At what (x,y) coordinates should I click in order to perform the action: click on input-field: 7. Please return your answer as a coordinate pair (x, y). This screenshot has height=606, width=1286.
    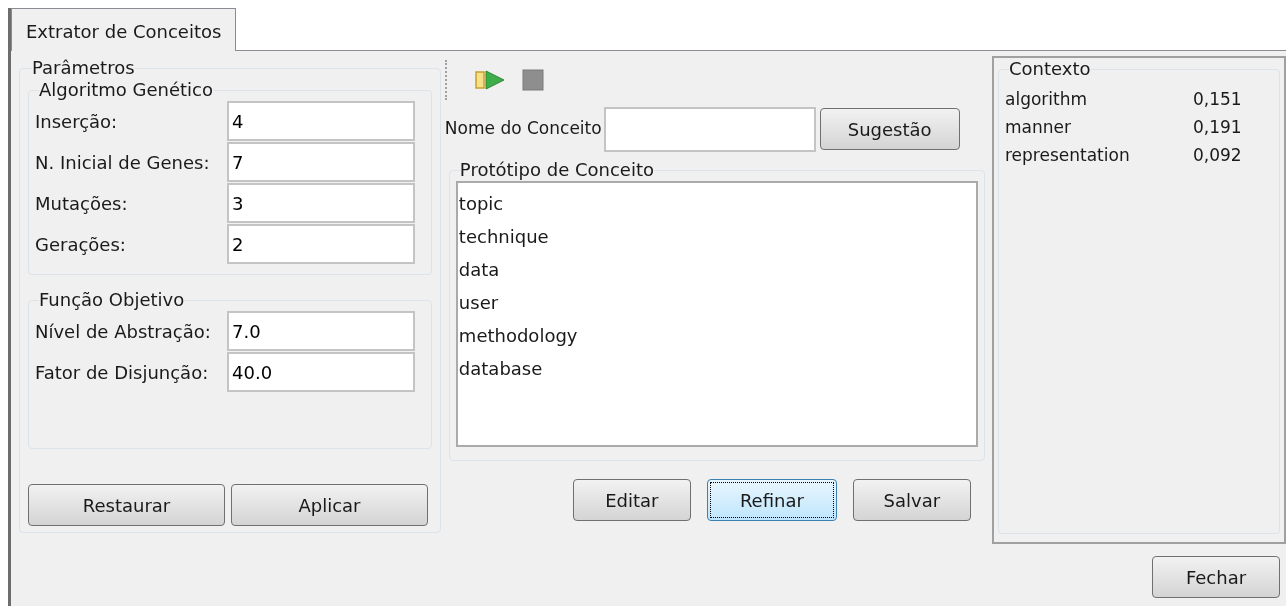
    Looking at the image, I should click on (321, 162).